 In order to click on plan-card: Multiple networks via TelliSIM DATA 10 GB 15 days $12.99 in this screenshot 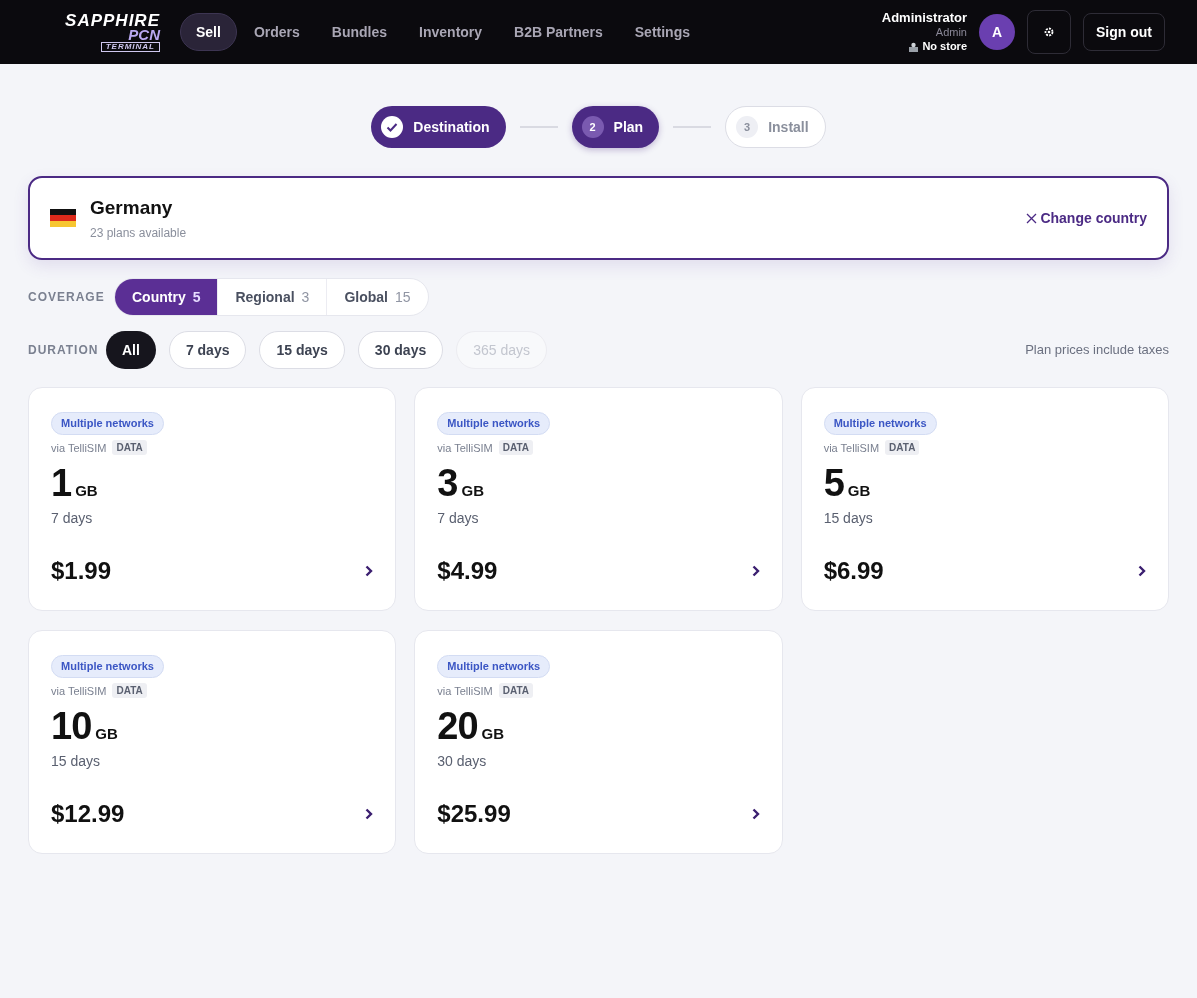, I will do `click(212, 742)`.